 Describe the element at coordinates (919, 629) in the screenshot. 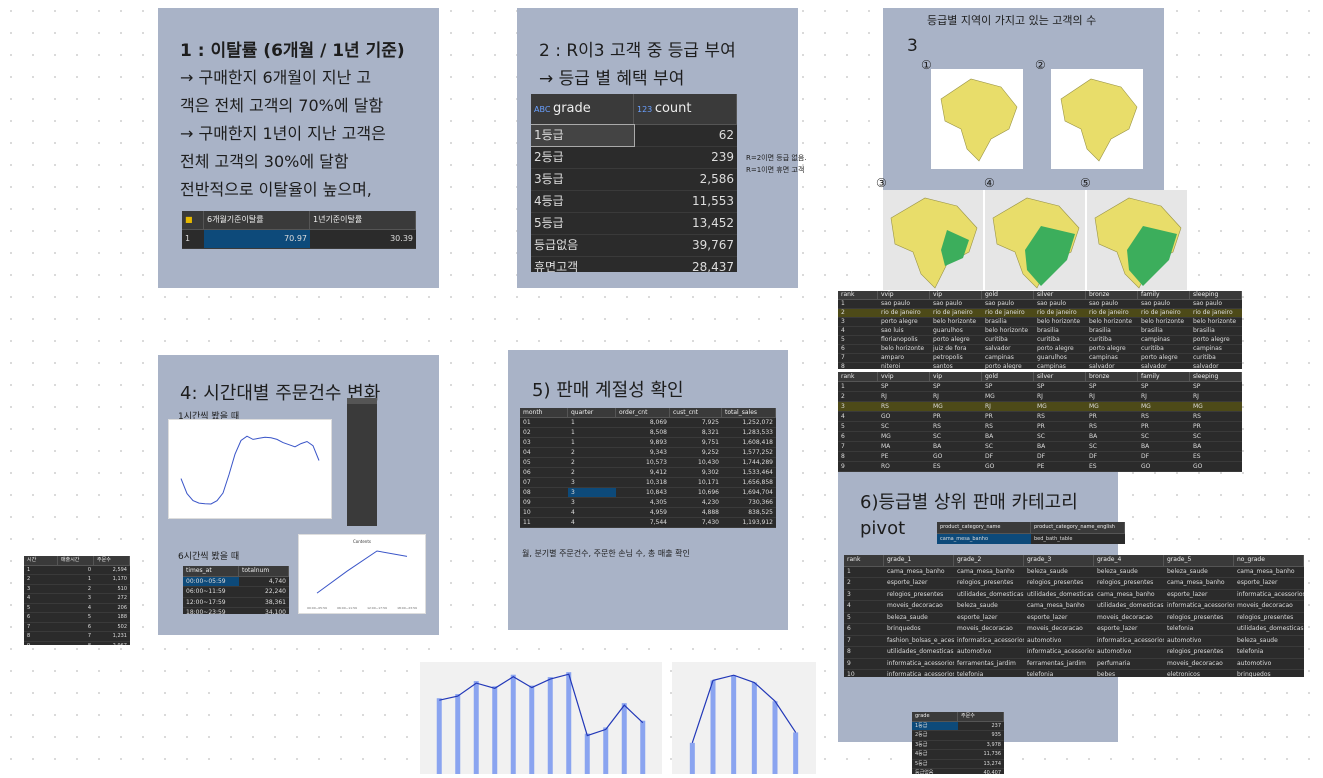

I see `table-cell: brinquedos` at that location.